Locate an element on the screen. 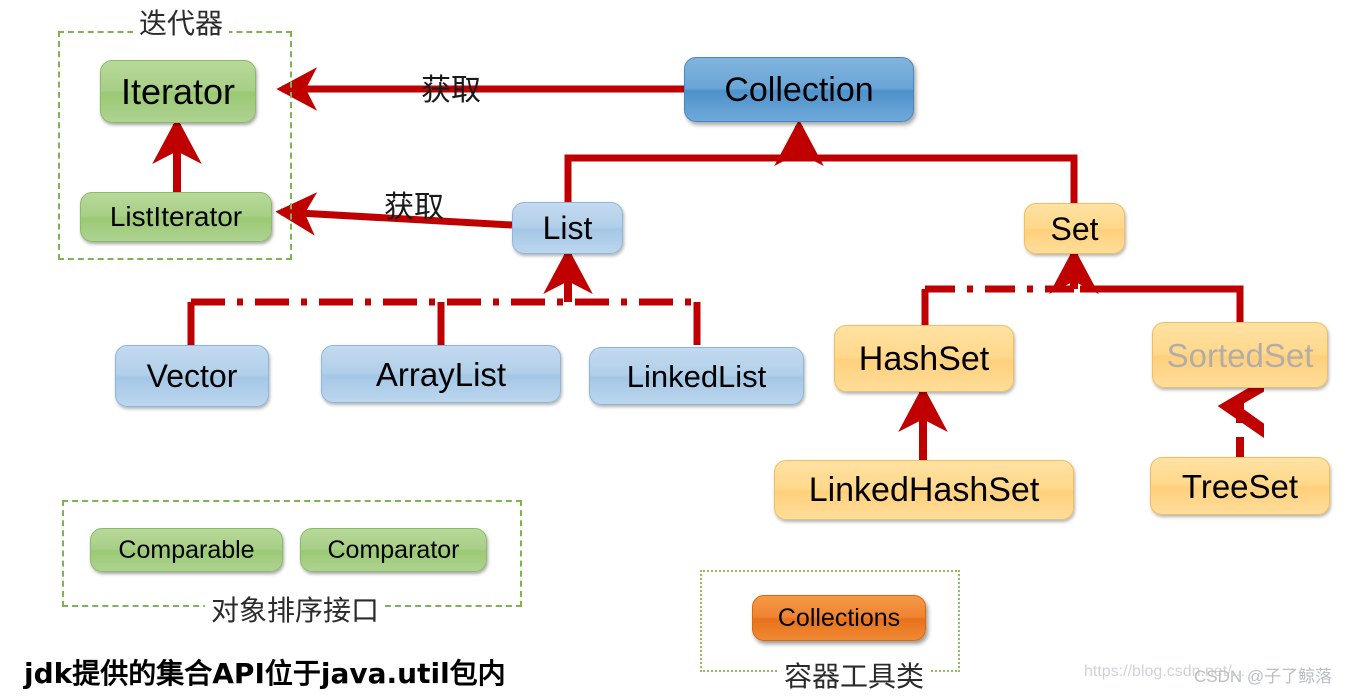 This screenshot has height=697, width=1362. edge-label-get-iterator: 获取 is located at coordinates (451, 90).